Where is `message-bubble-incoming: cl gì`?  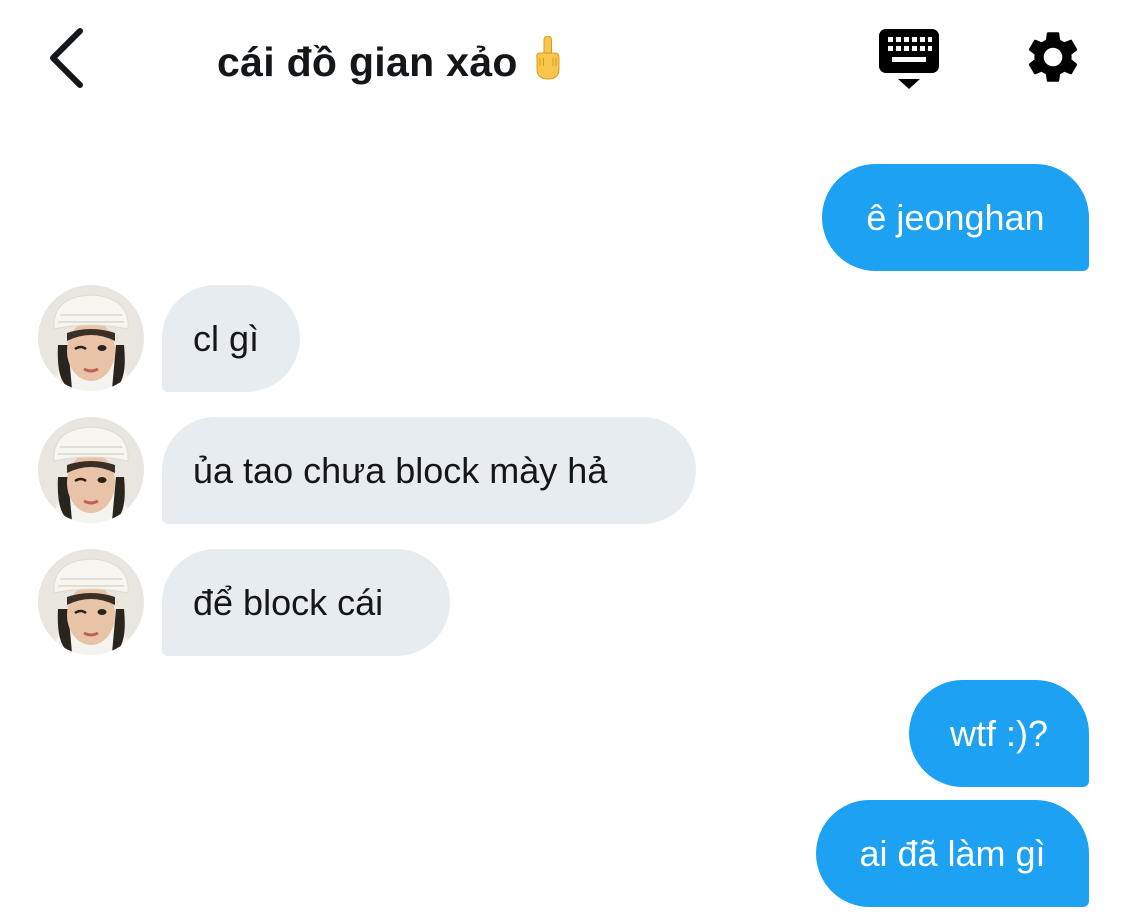 message-bubble-incoming: cl gì is located at coordinates (231, 338).